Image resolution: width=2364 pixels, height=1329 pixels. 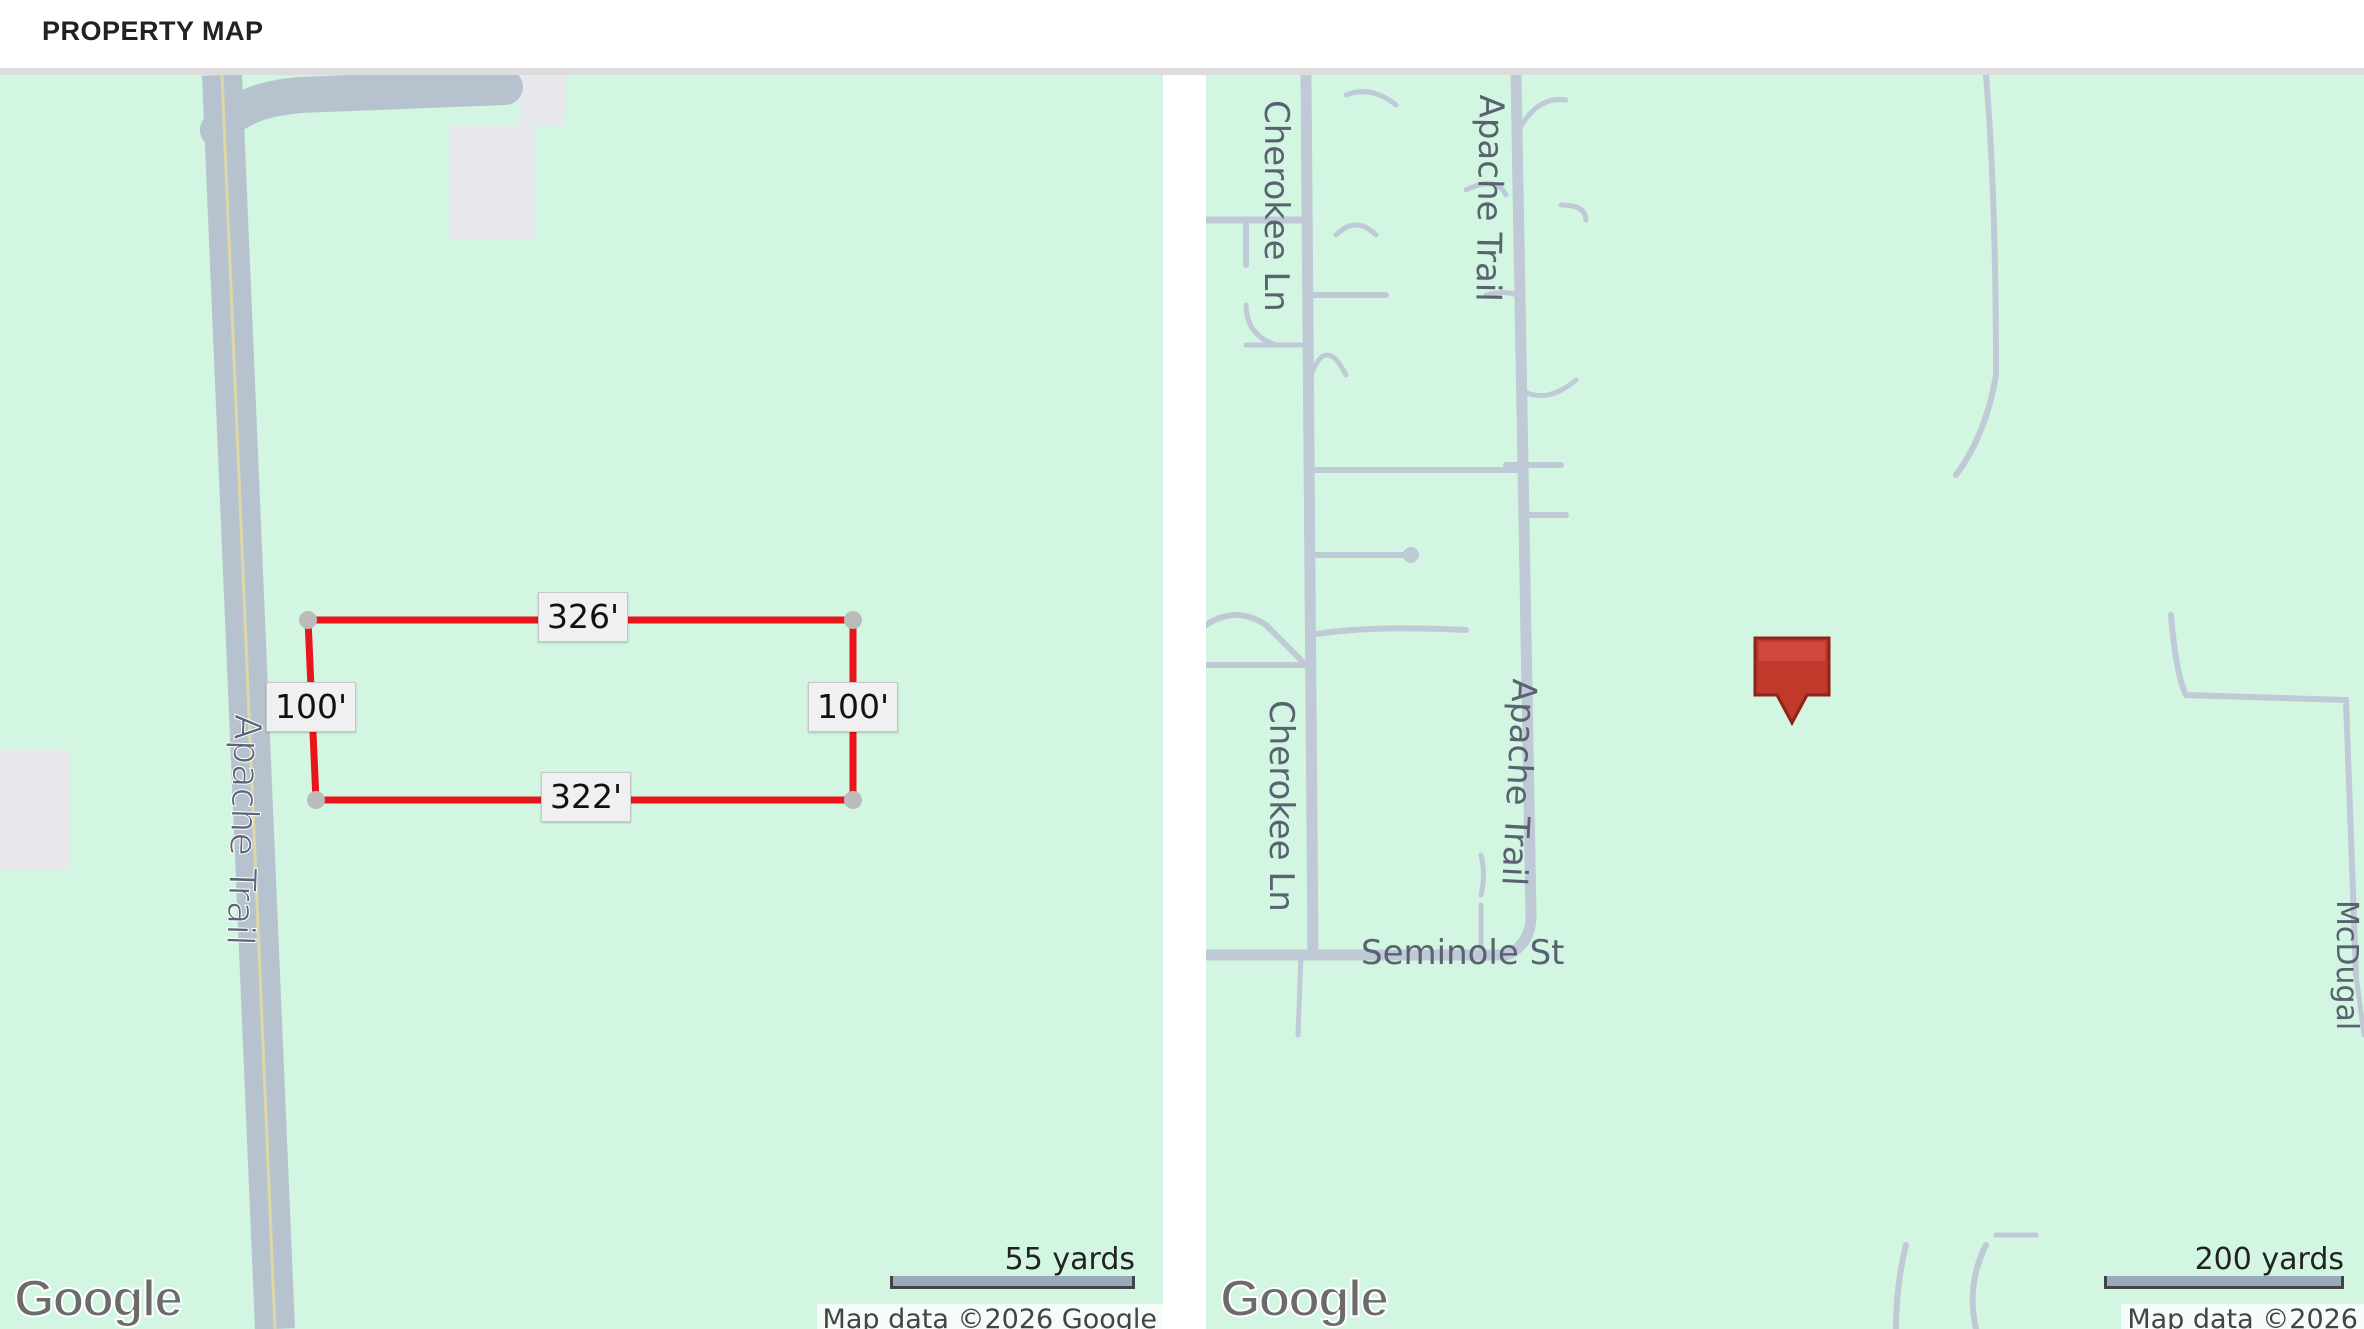 What do you see at coordinates (853, 707) in the screenshot?
I see `dimension-label-right: 100'` at bounding box center [853, 707].